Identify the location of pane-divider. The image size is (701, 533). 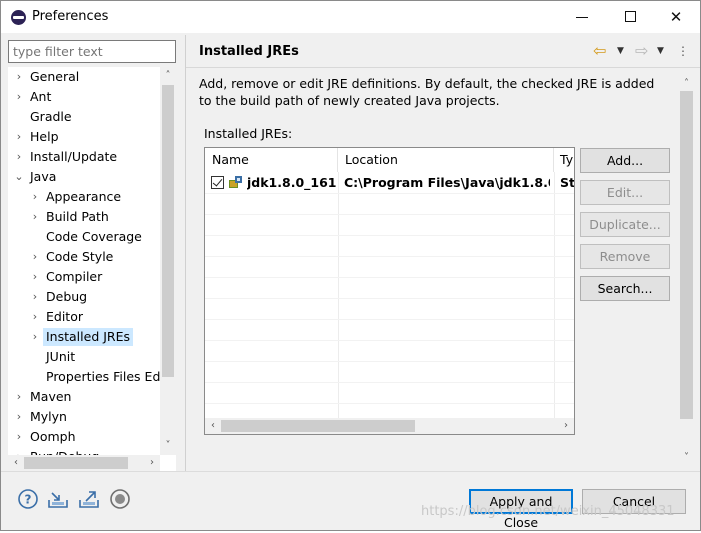
(185, 253).